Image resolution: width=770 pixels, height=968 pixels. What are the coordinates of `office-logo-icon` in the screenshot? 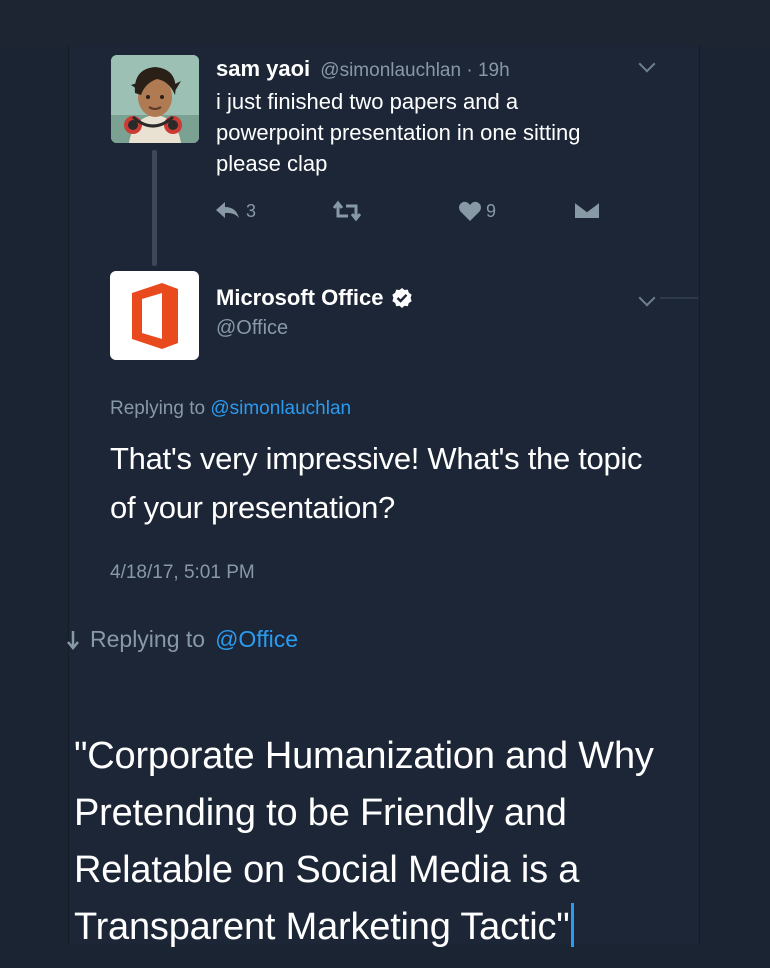 It's located at (155, 316).